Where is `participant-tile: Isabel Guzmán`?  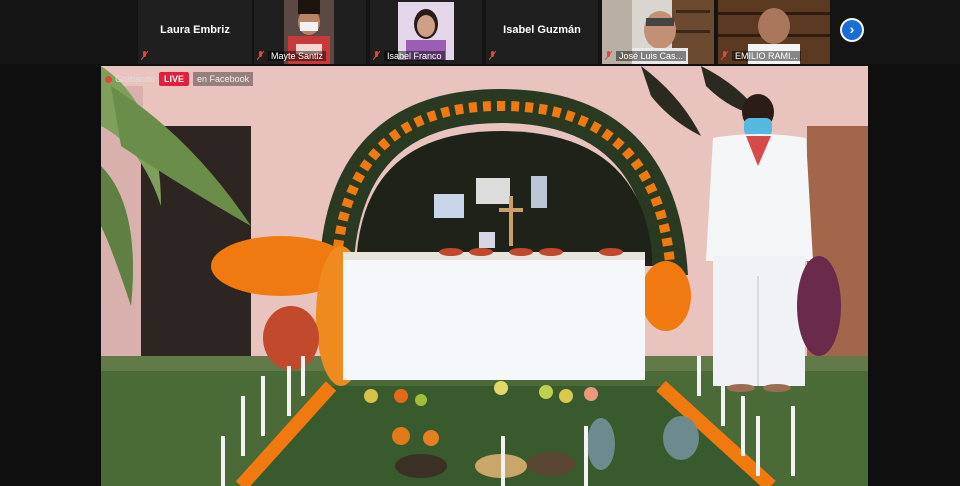
participant-tile: Isabel Guzmán is located at coordinates (542, 32).